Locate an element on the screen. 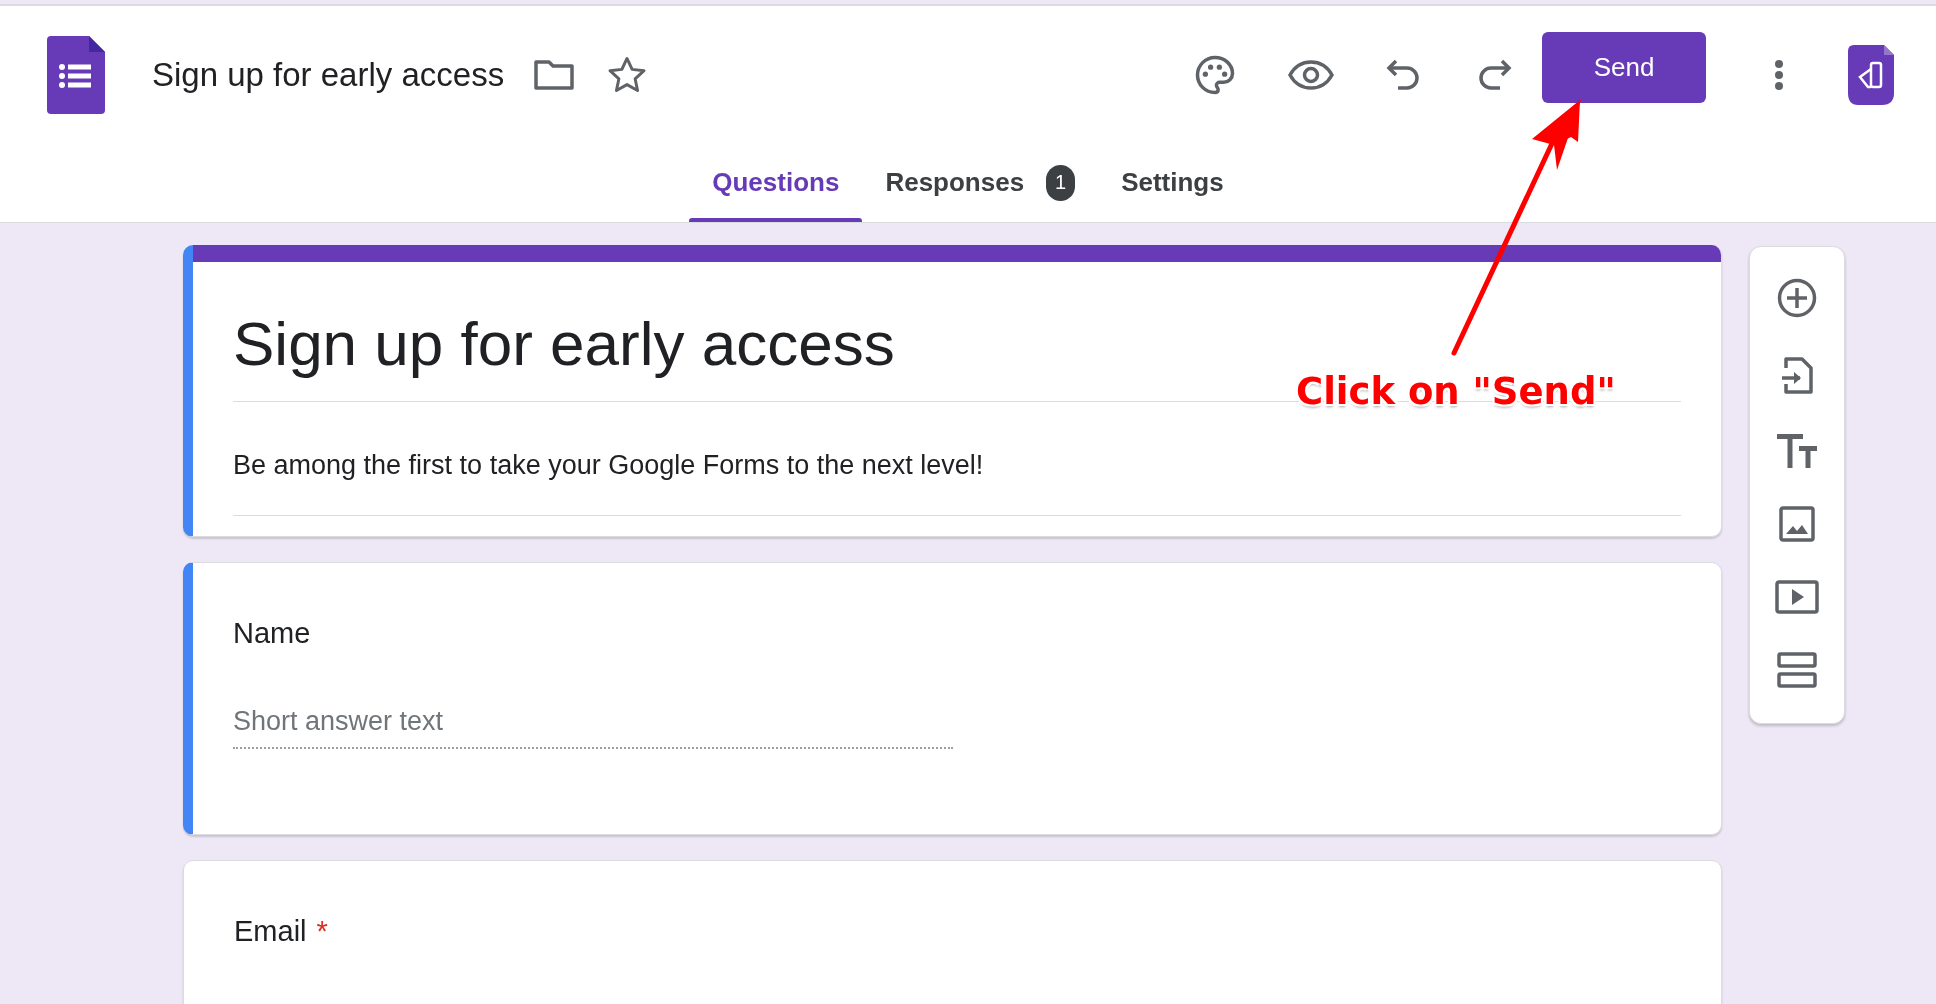 The image size is (1936, 1004). annotation-text: Click on "Send" is located at coordinates (1456, 391).